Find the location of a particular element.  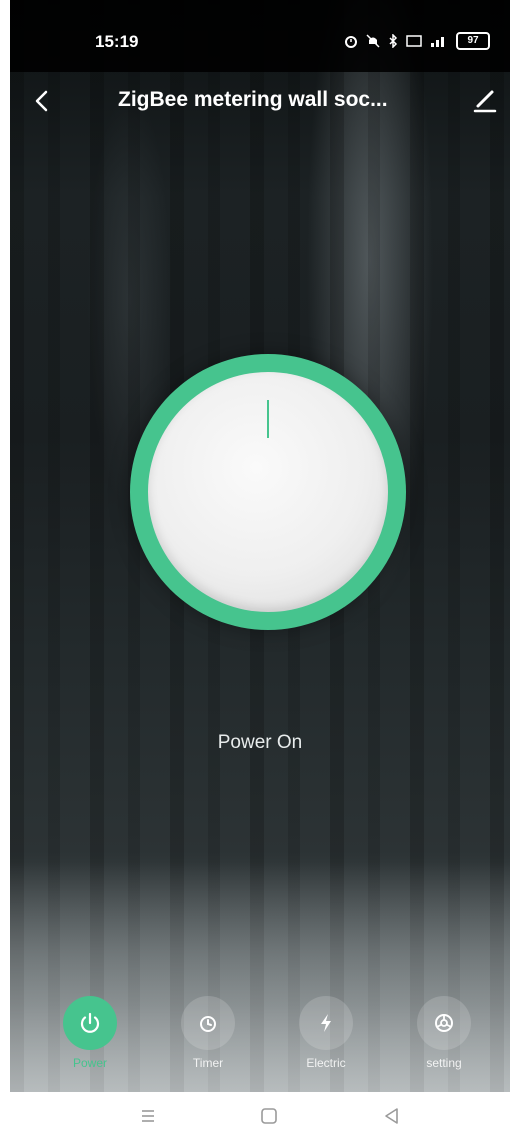

timer-icon is located at coordinates (208, 1024).